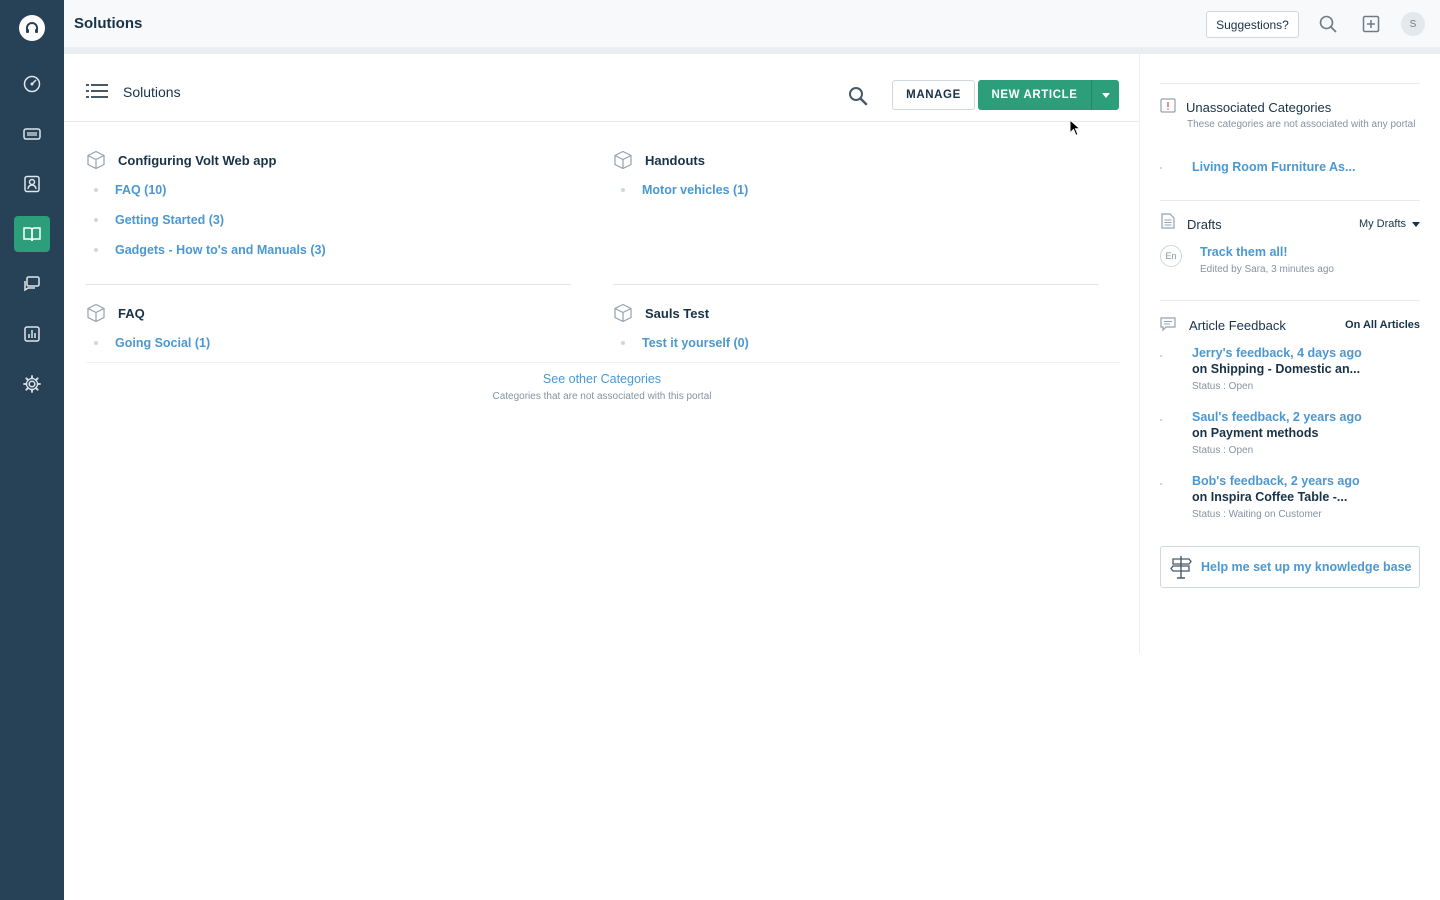 This screenshot has height=900, width=1440. What do you see at coordinates (1257, 514) in the screenshot?
I see `feedback-status: Status : Waiting on Customer` at bounding box center [1257, 514].